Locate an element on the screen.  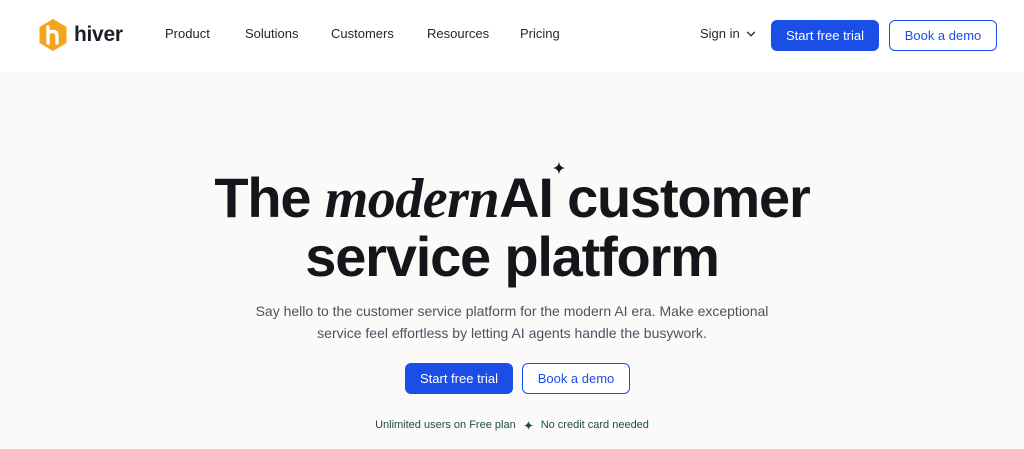
note-no-credit-card: No credit card needed is located at coordinates (594, 425).